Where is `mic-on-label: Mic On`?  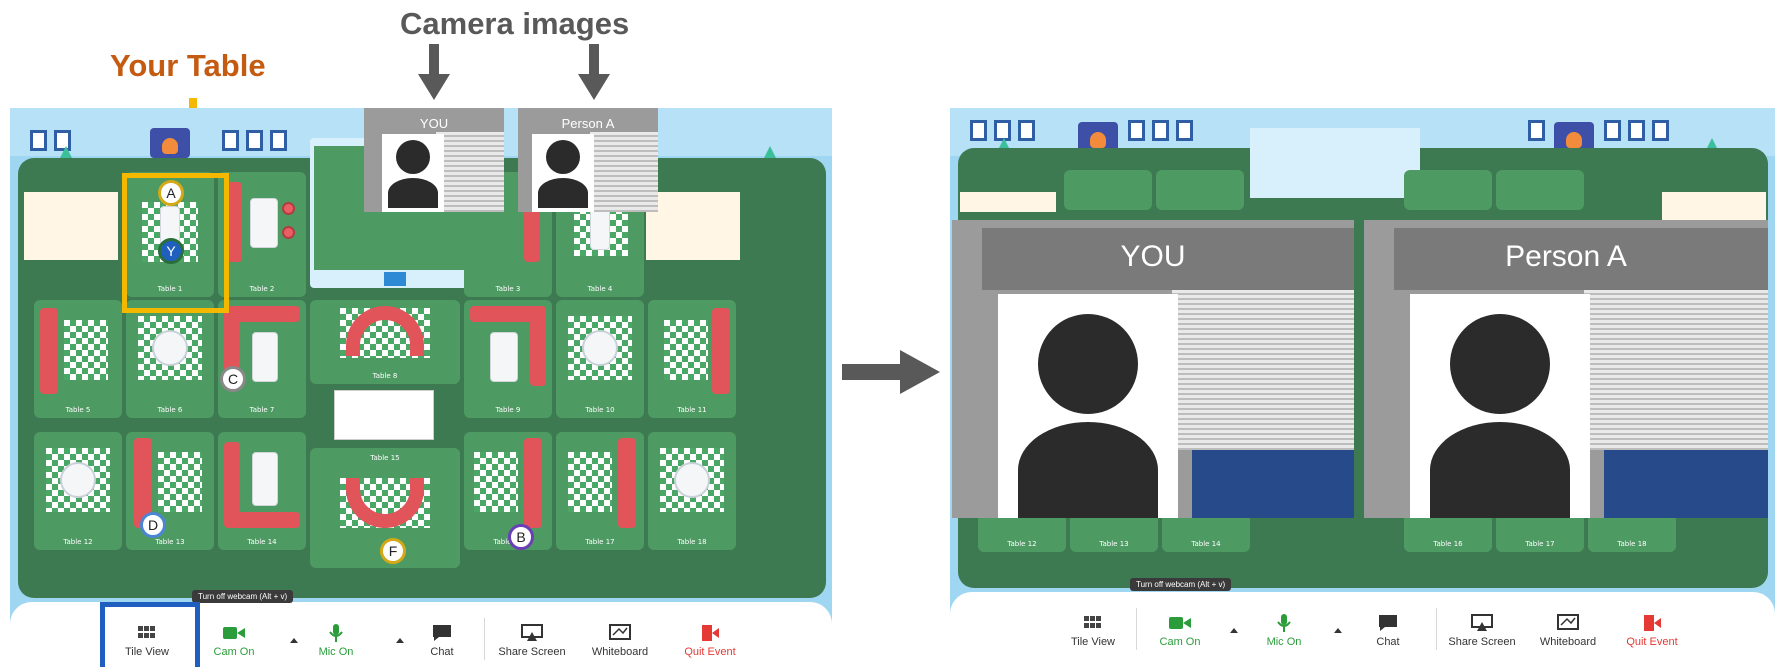 mic-on-label: Mic On is located at coordinates (336, 652).